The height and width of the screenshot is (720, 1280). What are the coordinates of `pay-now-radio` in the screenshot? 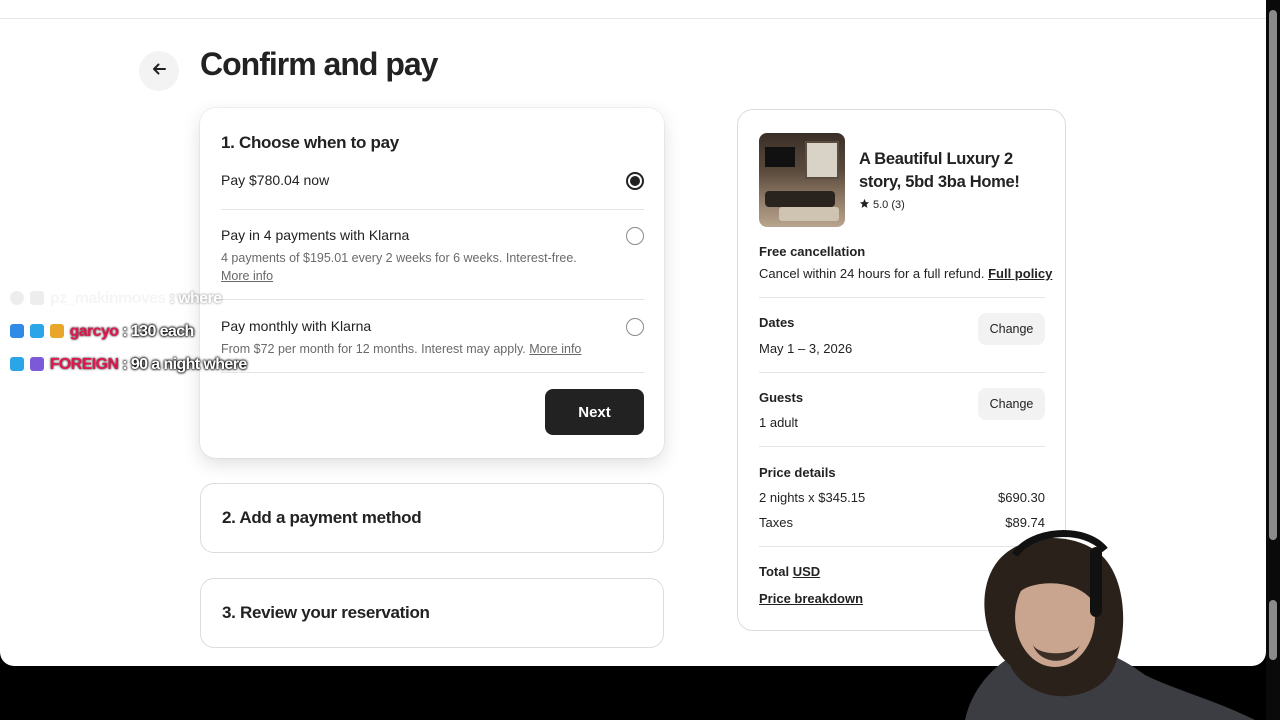 It's located at (635, 181).